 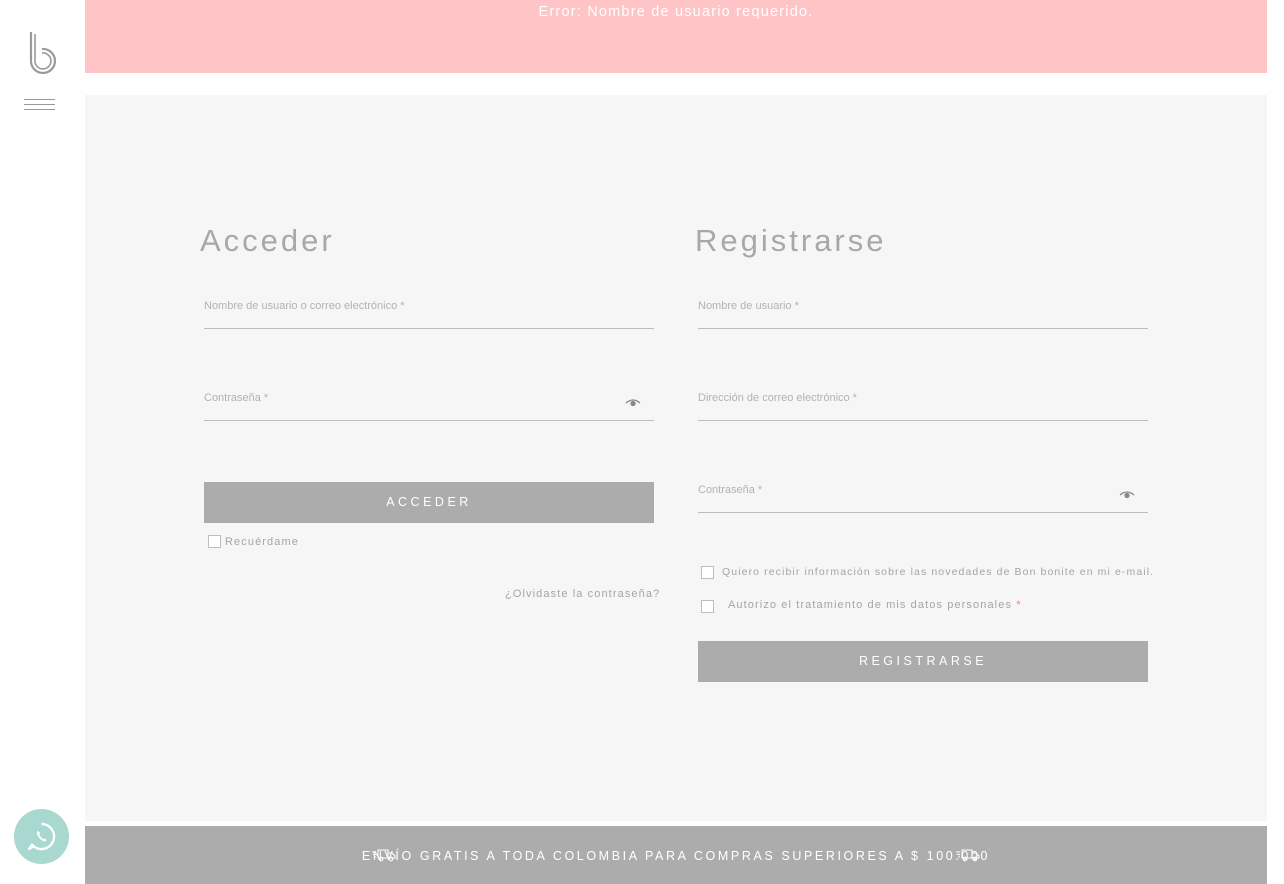 What do you see at coordinates (267, 240) in the screenshot?
I see `login-heading: Acceder` at bounding box center [267, 240].